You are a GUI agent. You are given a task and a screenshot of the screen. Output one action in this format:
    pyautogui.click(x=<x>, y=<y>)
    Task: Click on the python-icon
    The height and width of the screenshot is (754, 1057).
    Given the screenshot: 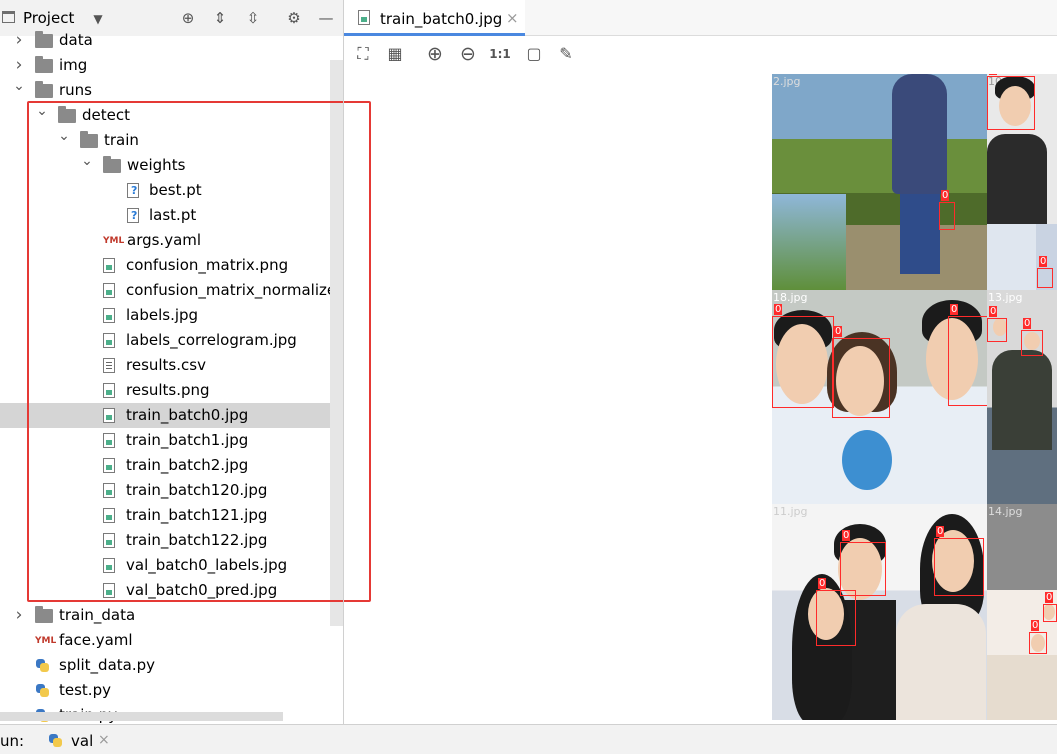 What is the action you would take?
    pyautogui.click(x=55, y=740)
    